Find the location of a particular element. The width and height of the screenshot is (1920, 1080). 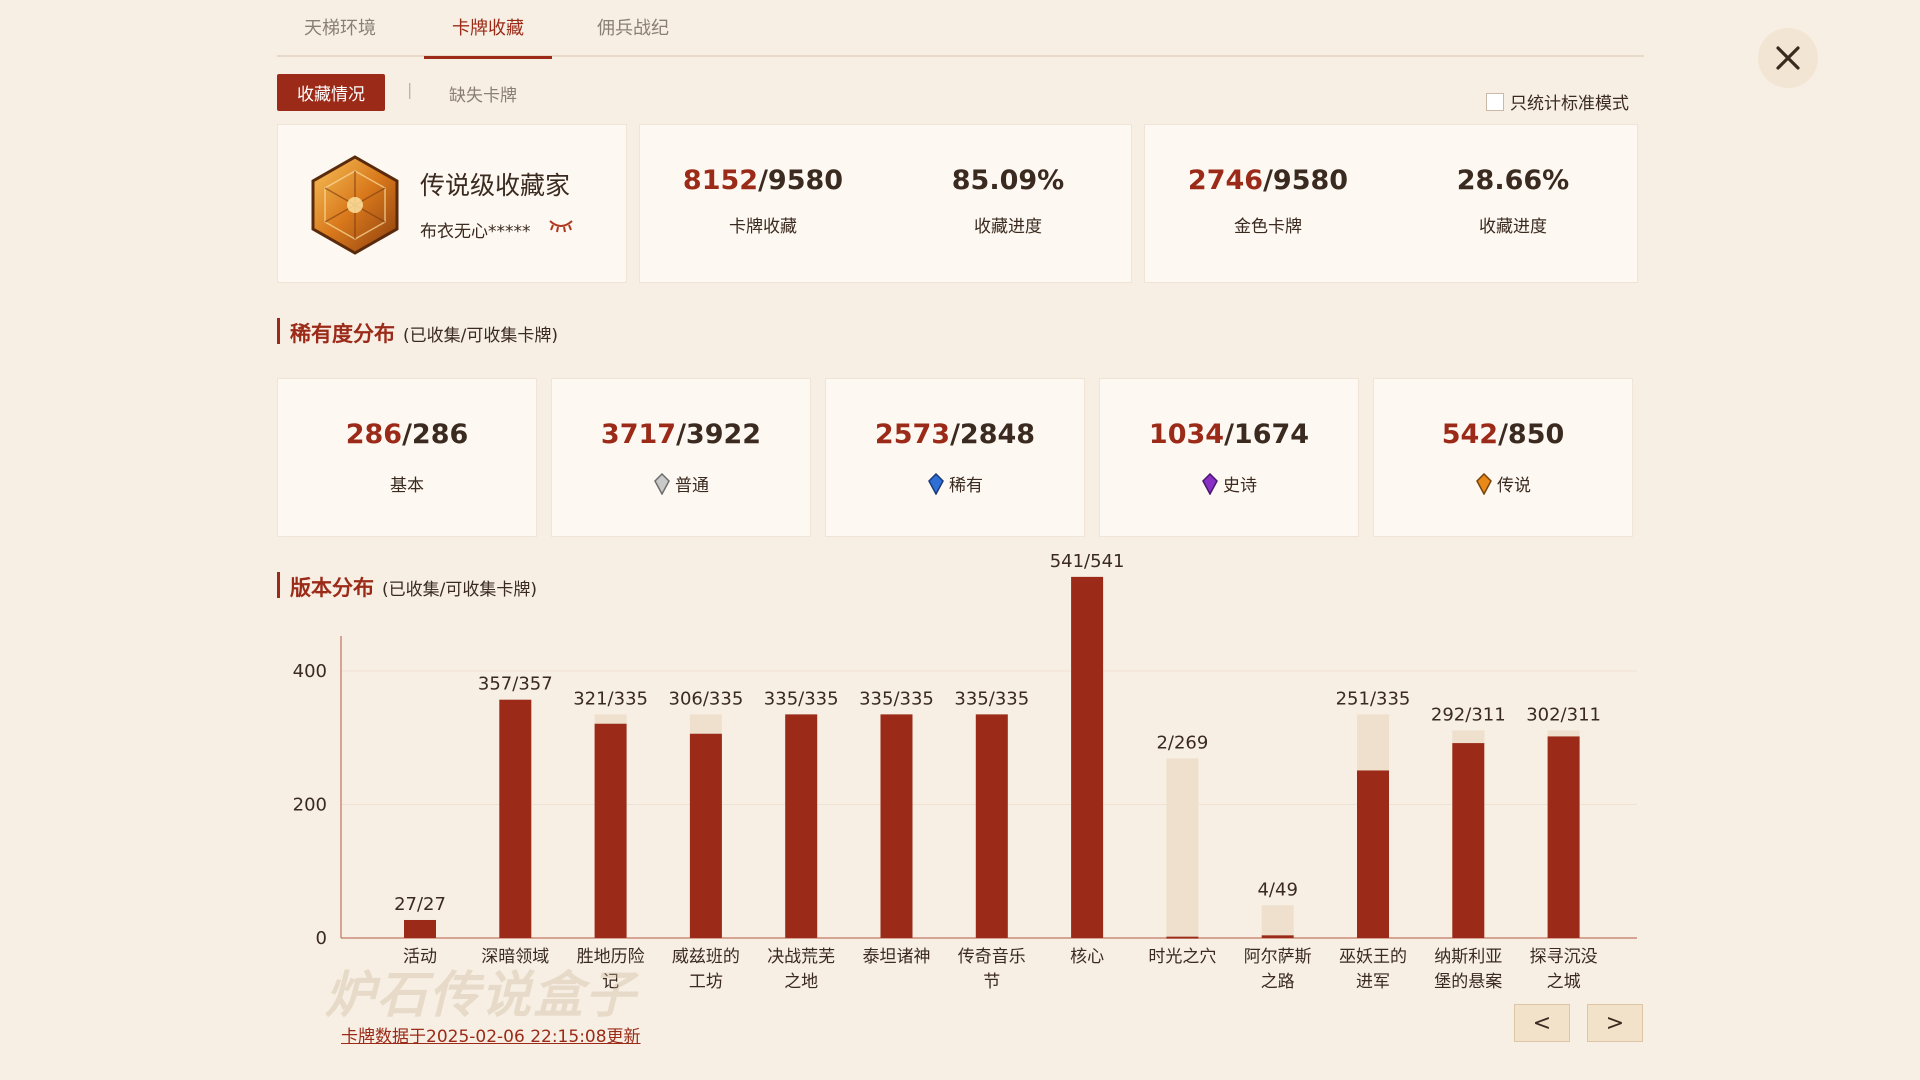

common-gem-icon is located at coordinates (662, 483).